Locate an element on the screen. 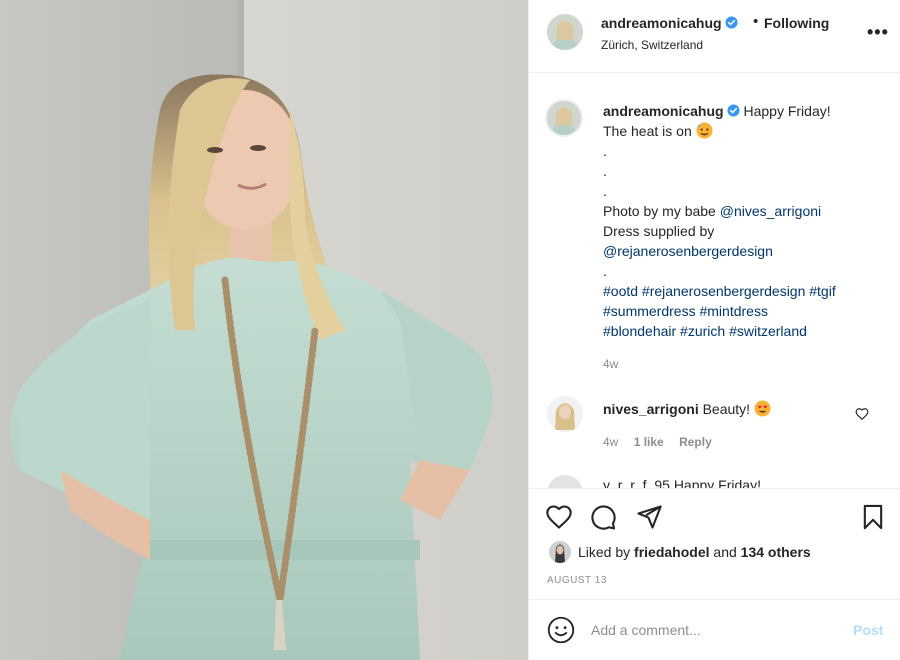 The width and height of the screenshot is (900, 660). author-username: andreamonicahug is located at coordinates (669, 23).